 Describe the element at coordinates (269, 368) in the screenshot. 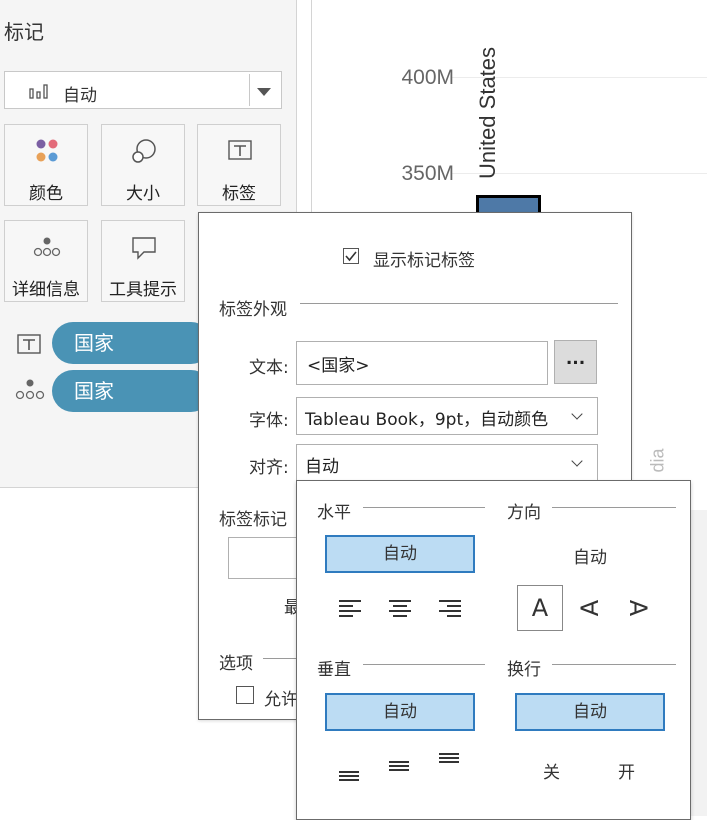

I see `text-label: 文本:` at that location.